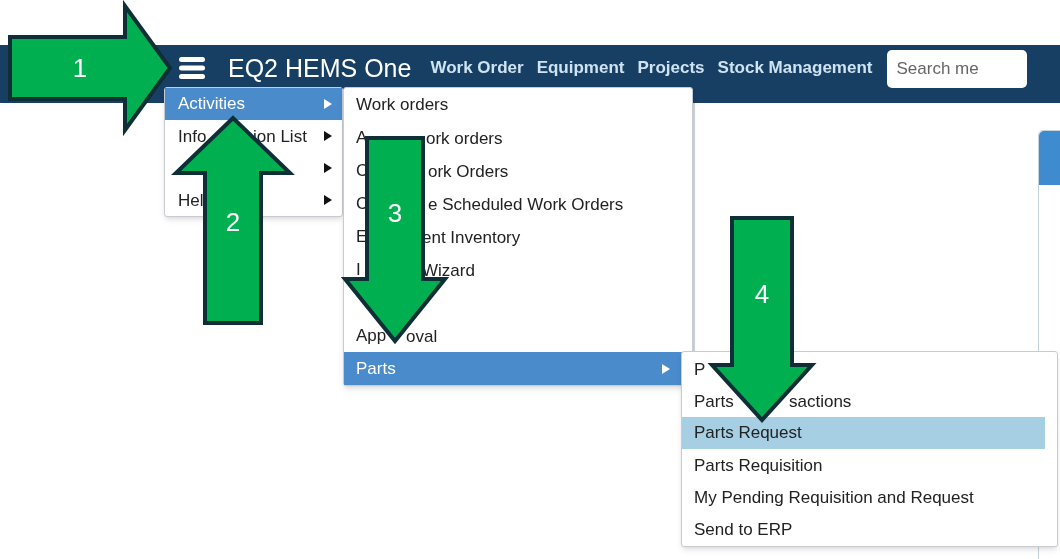 The width and height of the screenshot is (1060, 559). What do you see at coordinates (253, 104) in the screenshot?
I see `menu-item: Activities` at bounding box center [253, 104].